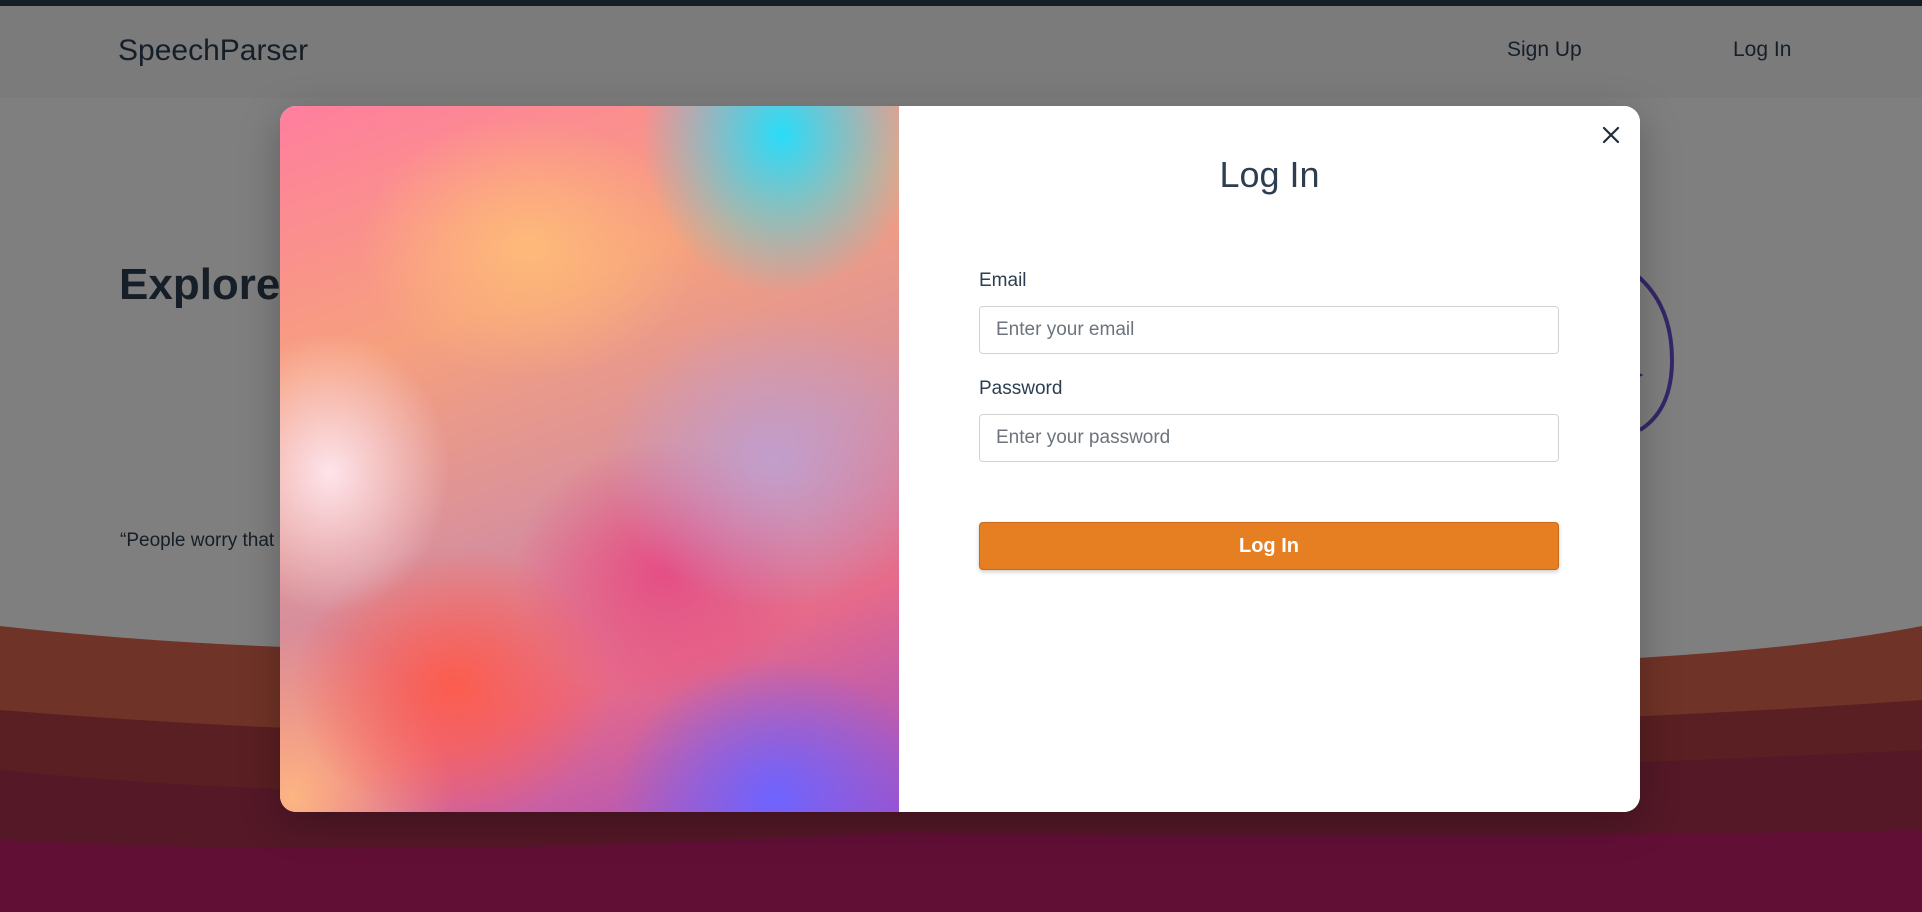  Describe the element at coordinates (1021, 388) in the screenshot. I see `password-label: Password` at that location.